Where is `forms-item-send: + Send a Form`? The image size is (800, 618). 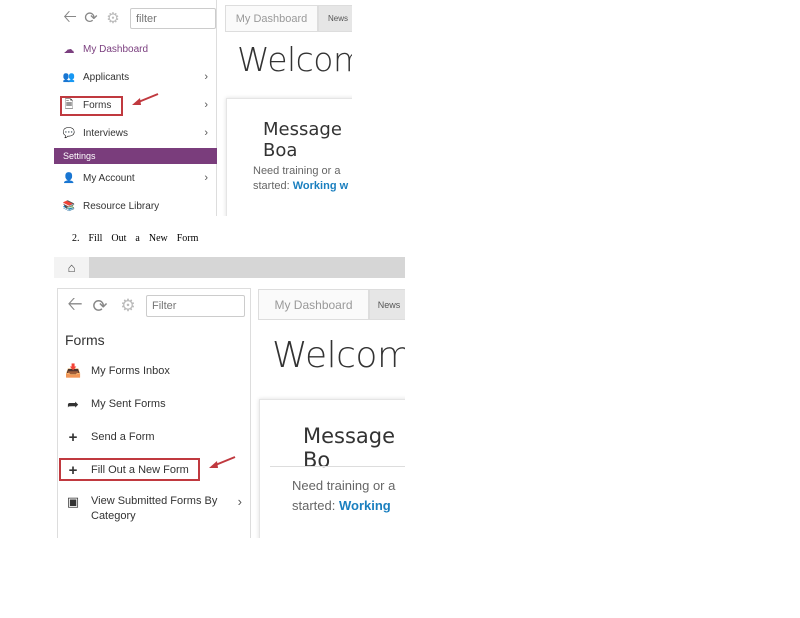
forms-item-send: + Send a Form is located at coordinates (154, 437).